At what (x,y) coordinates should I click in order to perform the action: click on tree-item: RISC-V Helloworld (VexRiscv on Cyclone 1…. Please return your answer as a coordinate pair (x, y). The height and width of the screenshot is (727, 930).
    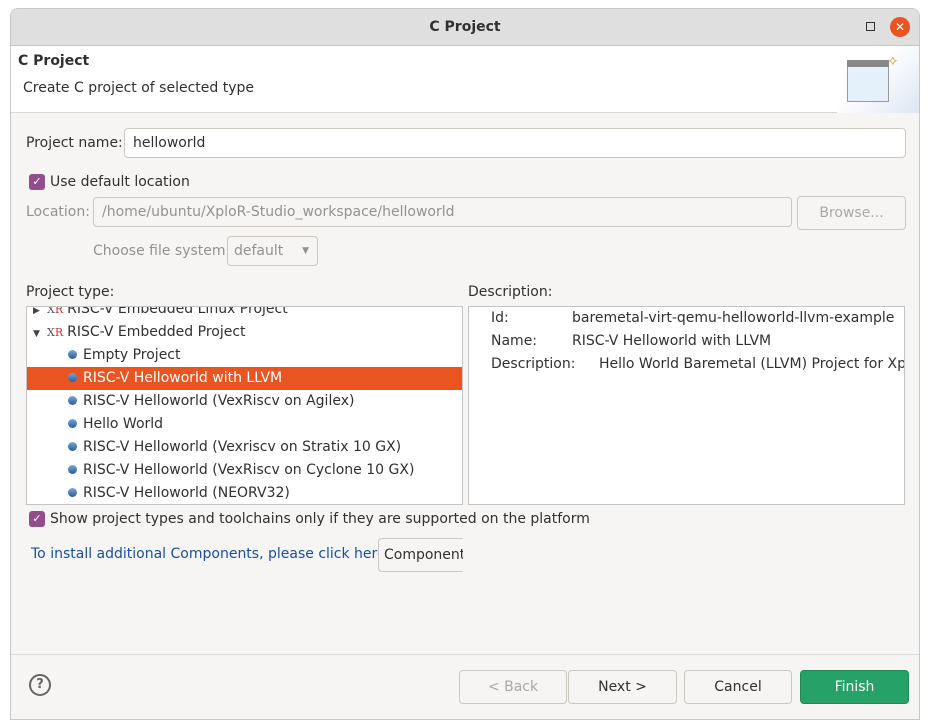
    Looking at the image, I should click on (244, 470).